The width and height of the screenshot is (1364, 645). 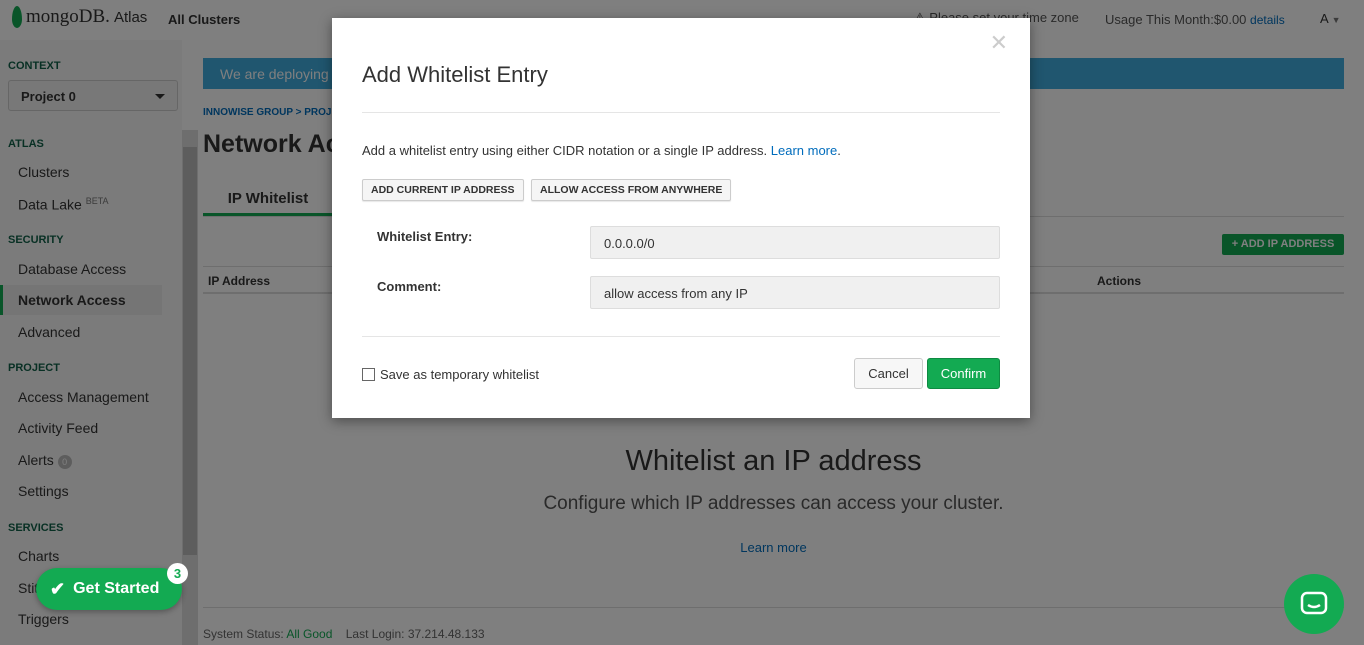 I want to click on modal-title: Add Whitelist Entry, so click(x=455, y=74).